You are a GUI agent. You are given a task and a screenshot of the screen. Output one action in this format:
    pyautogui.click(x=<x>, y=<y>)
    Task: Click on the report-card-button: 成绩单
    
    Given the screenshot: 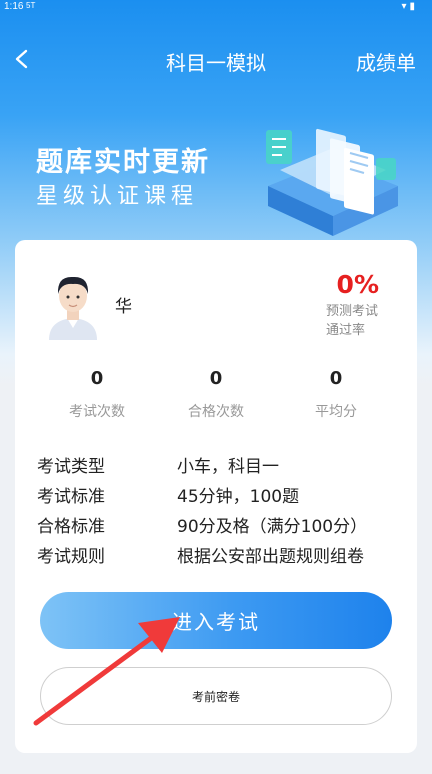 What is the action you would take?
    pyautogui.click(x=386, y=61)
    